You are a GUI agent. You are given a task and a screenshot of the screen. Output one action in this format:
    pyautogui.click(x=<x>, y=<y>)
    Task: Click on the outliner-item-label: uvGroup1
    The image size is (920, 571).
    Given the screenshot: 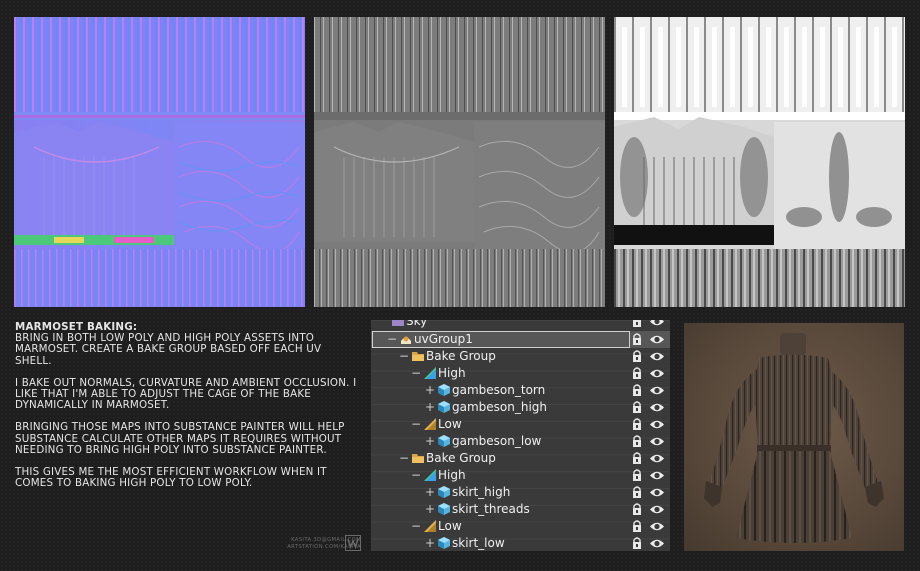 What is the action you would take?
    pyautogui.click(x=443, y=339)
    